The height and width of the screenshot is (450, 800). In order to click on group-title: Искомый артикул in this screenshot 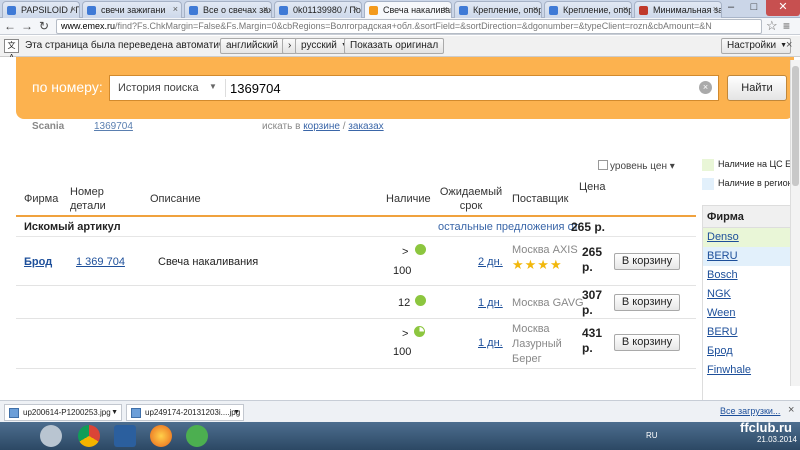, I will do `click(72, 227)`.